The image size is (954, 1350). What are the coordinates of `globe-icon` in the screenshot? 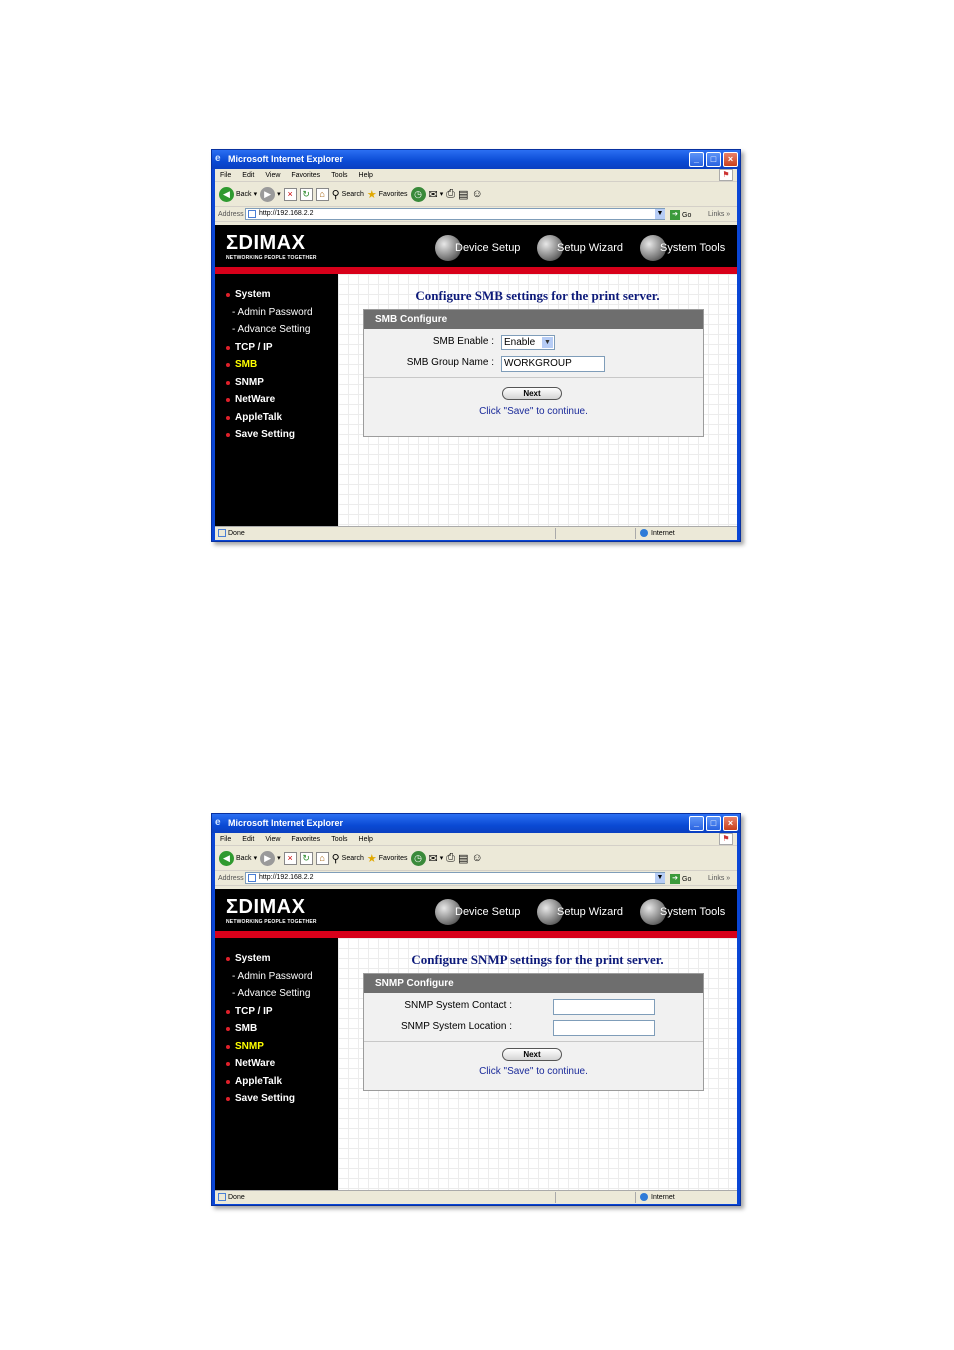 It's located at (644, 1197).